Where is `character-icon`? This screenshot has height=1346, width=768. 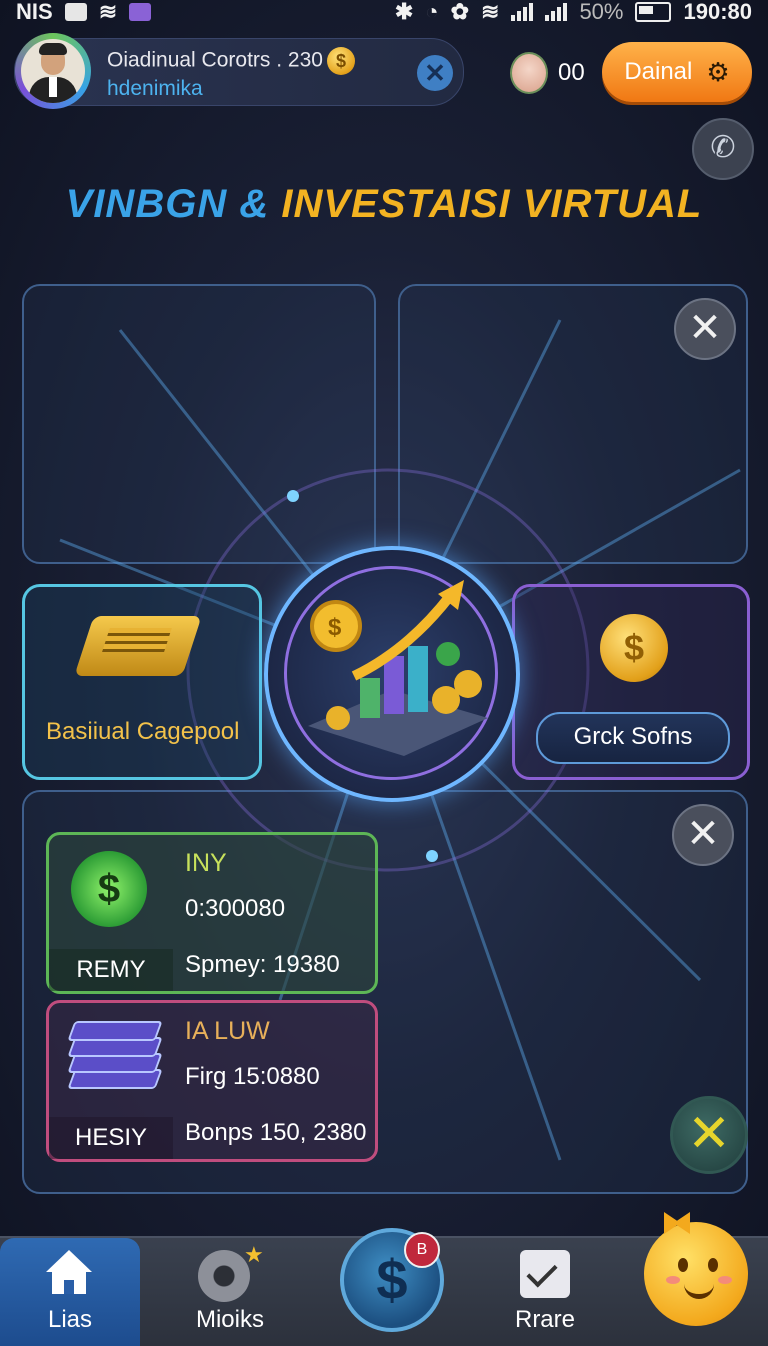 character-icon is located at coordinates (529, 73).